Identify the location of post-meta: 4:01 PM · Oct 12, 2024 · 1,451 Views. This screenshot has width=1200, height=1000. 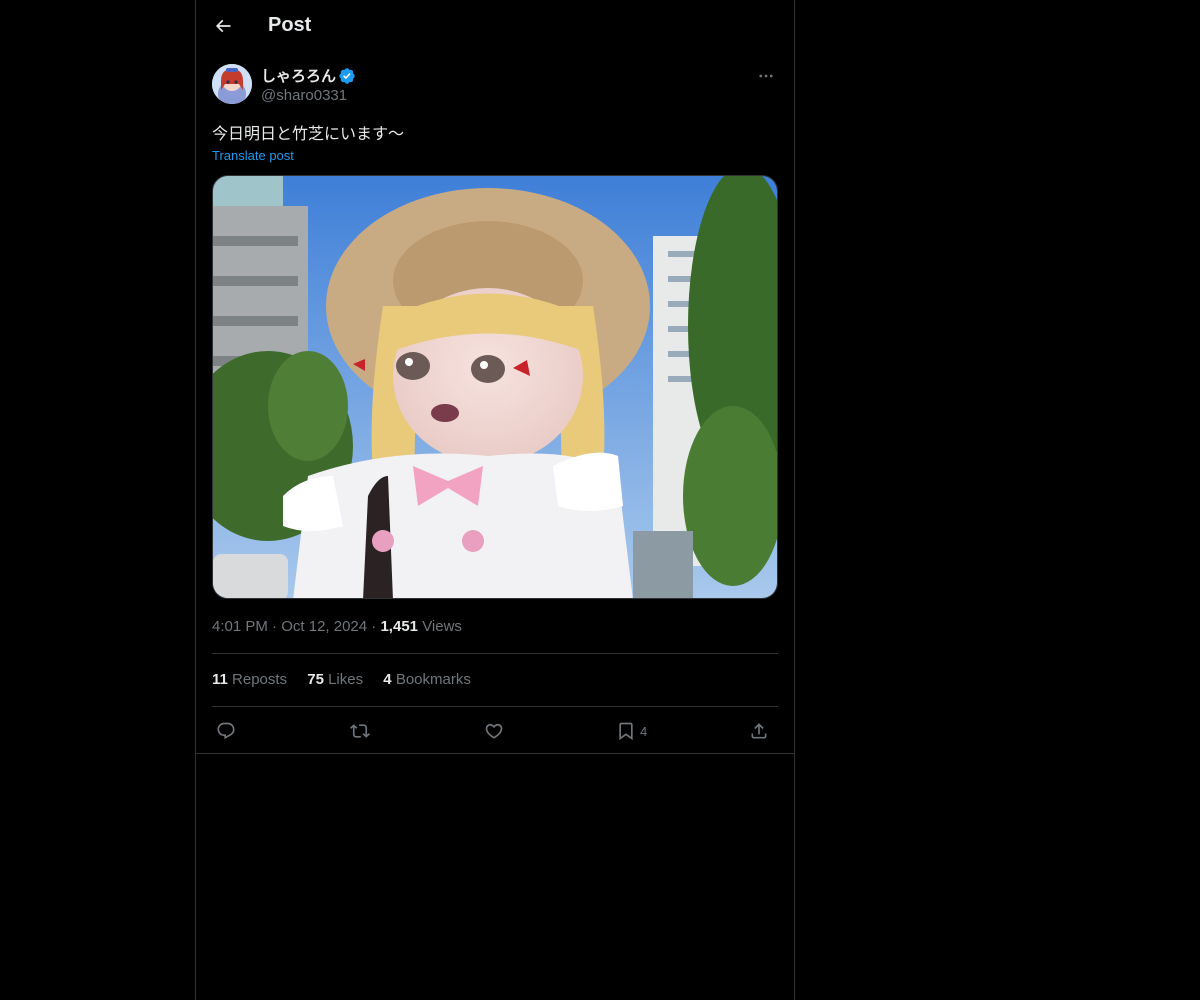
(337, 626).